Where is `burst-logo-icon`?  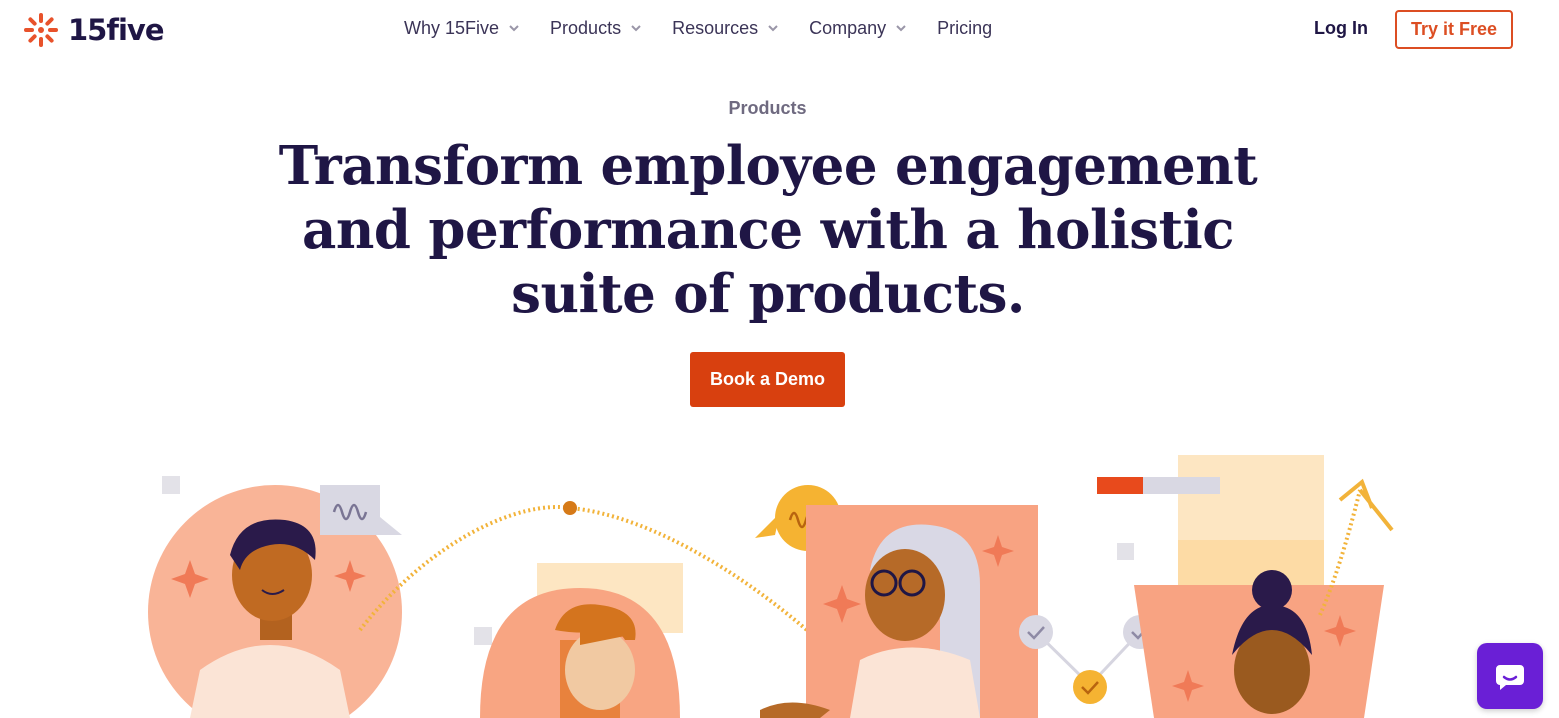 burst-logo-icon is located at coordinates (41, 30).